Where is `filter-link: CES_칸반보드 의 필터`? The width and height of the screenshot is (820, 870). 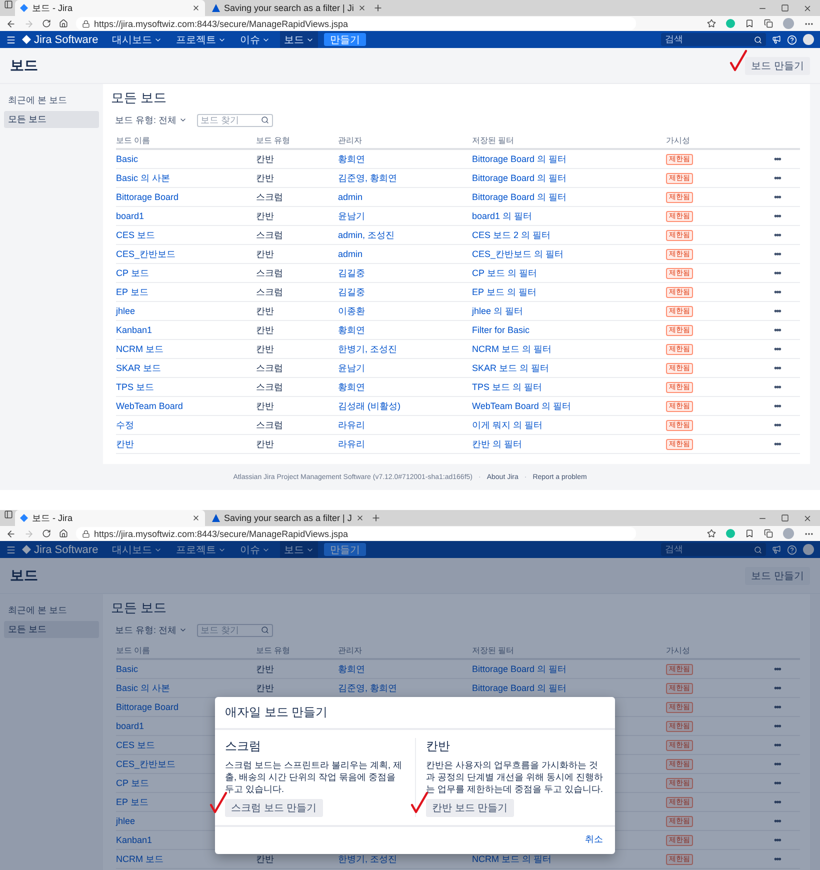
filter-link: CES_칸반보드 의 필터 is located at coordinates (518, 254).